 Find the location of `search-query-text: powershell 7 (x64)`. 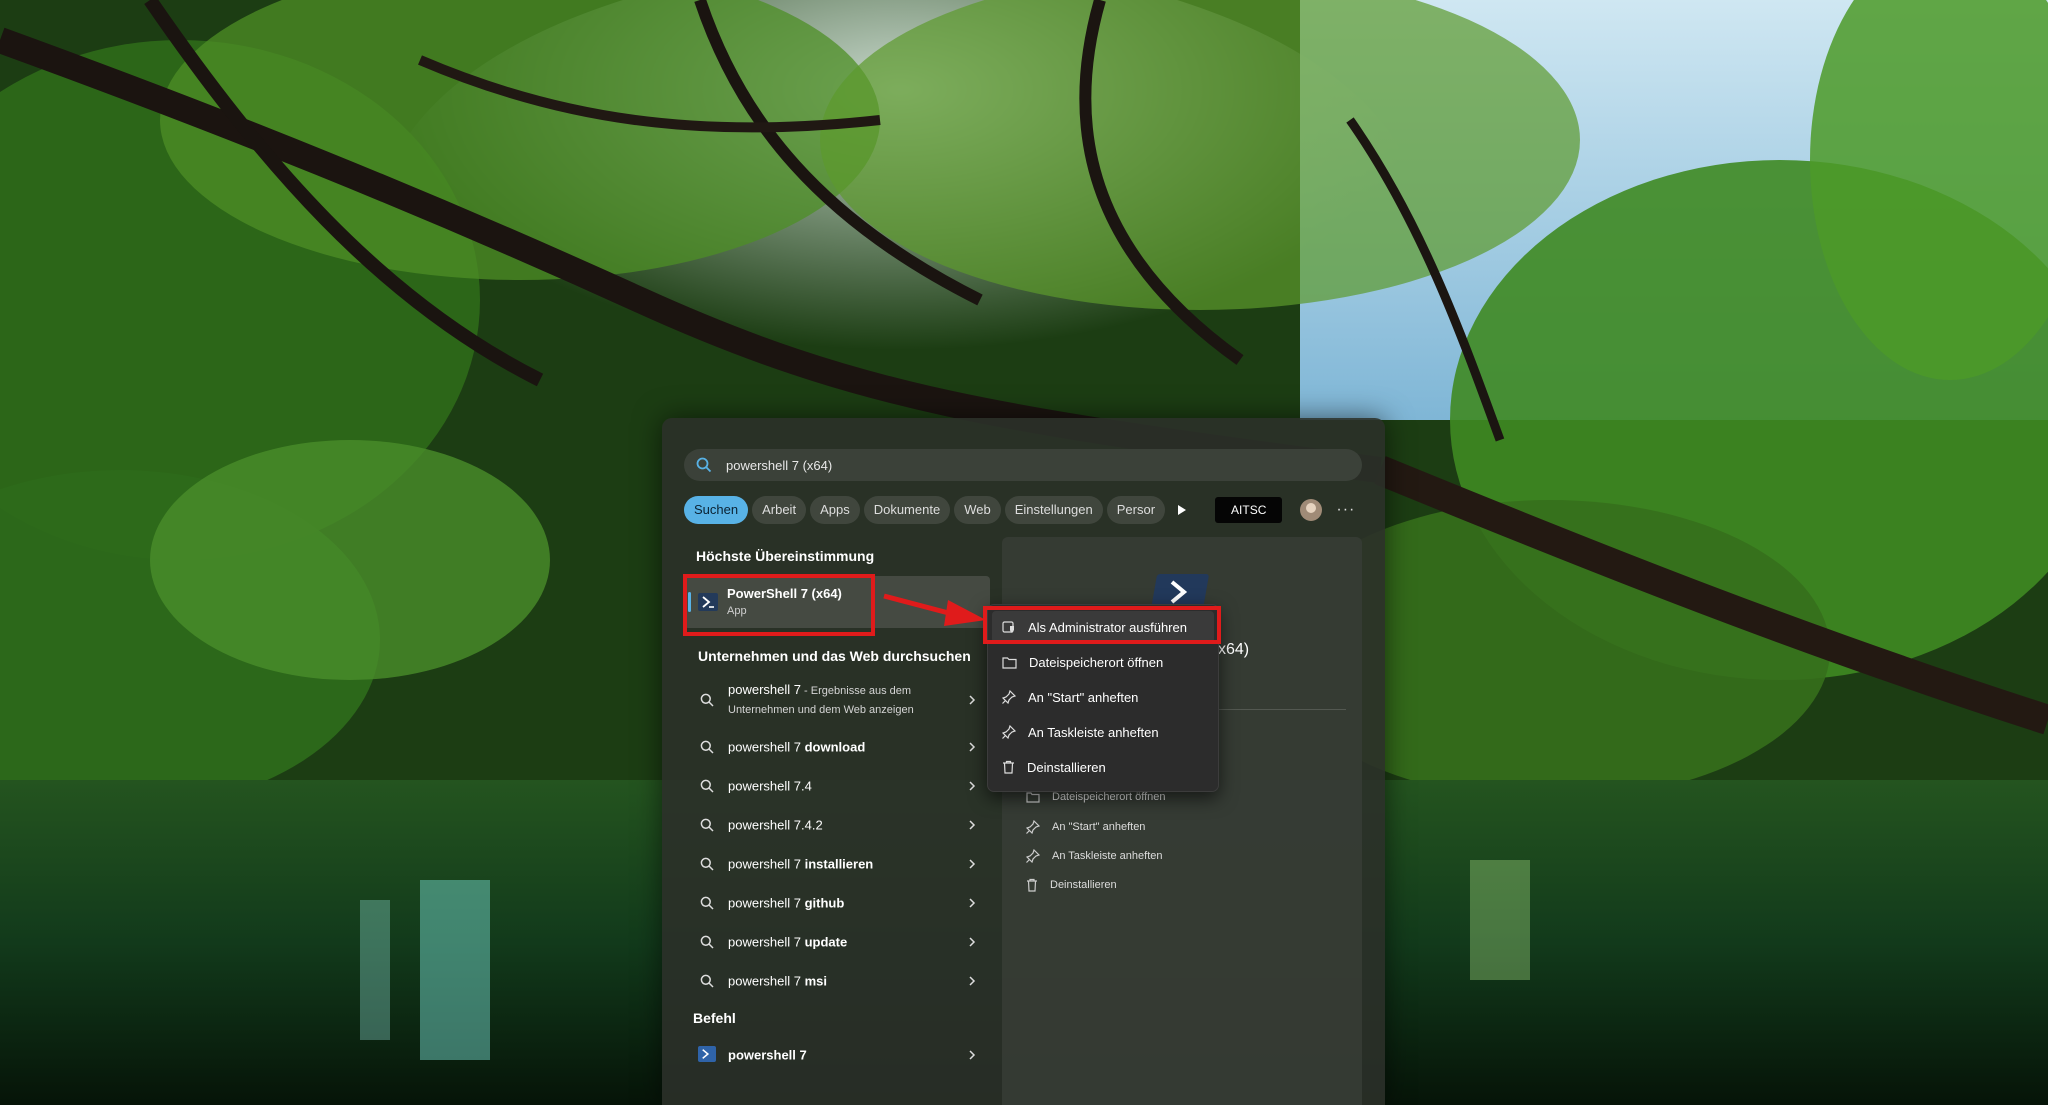

search-query-text: powershell 7 (x64) is located at coordinates (779, 465).